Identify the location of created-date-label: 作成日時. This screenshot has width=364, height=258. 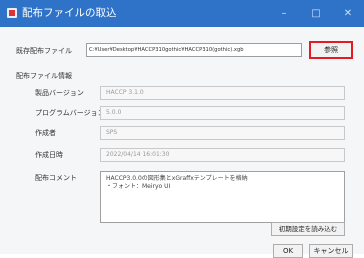
(49, 155).